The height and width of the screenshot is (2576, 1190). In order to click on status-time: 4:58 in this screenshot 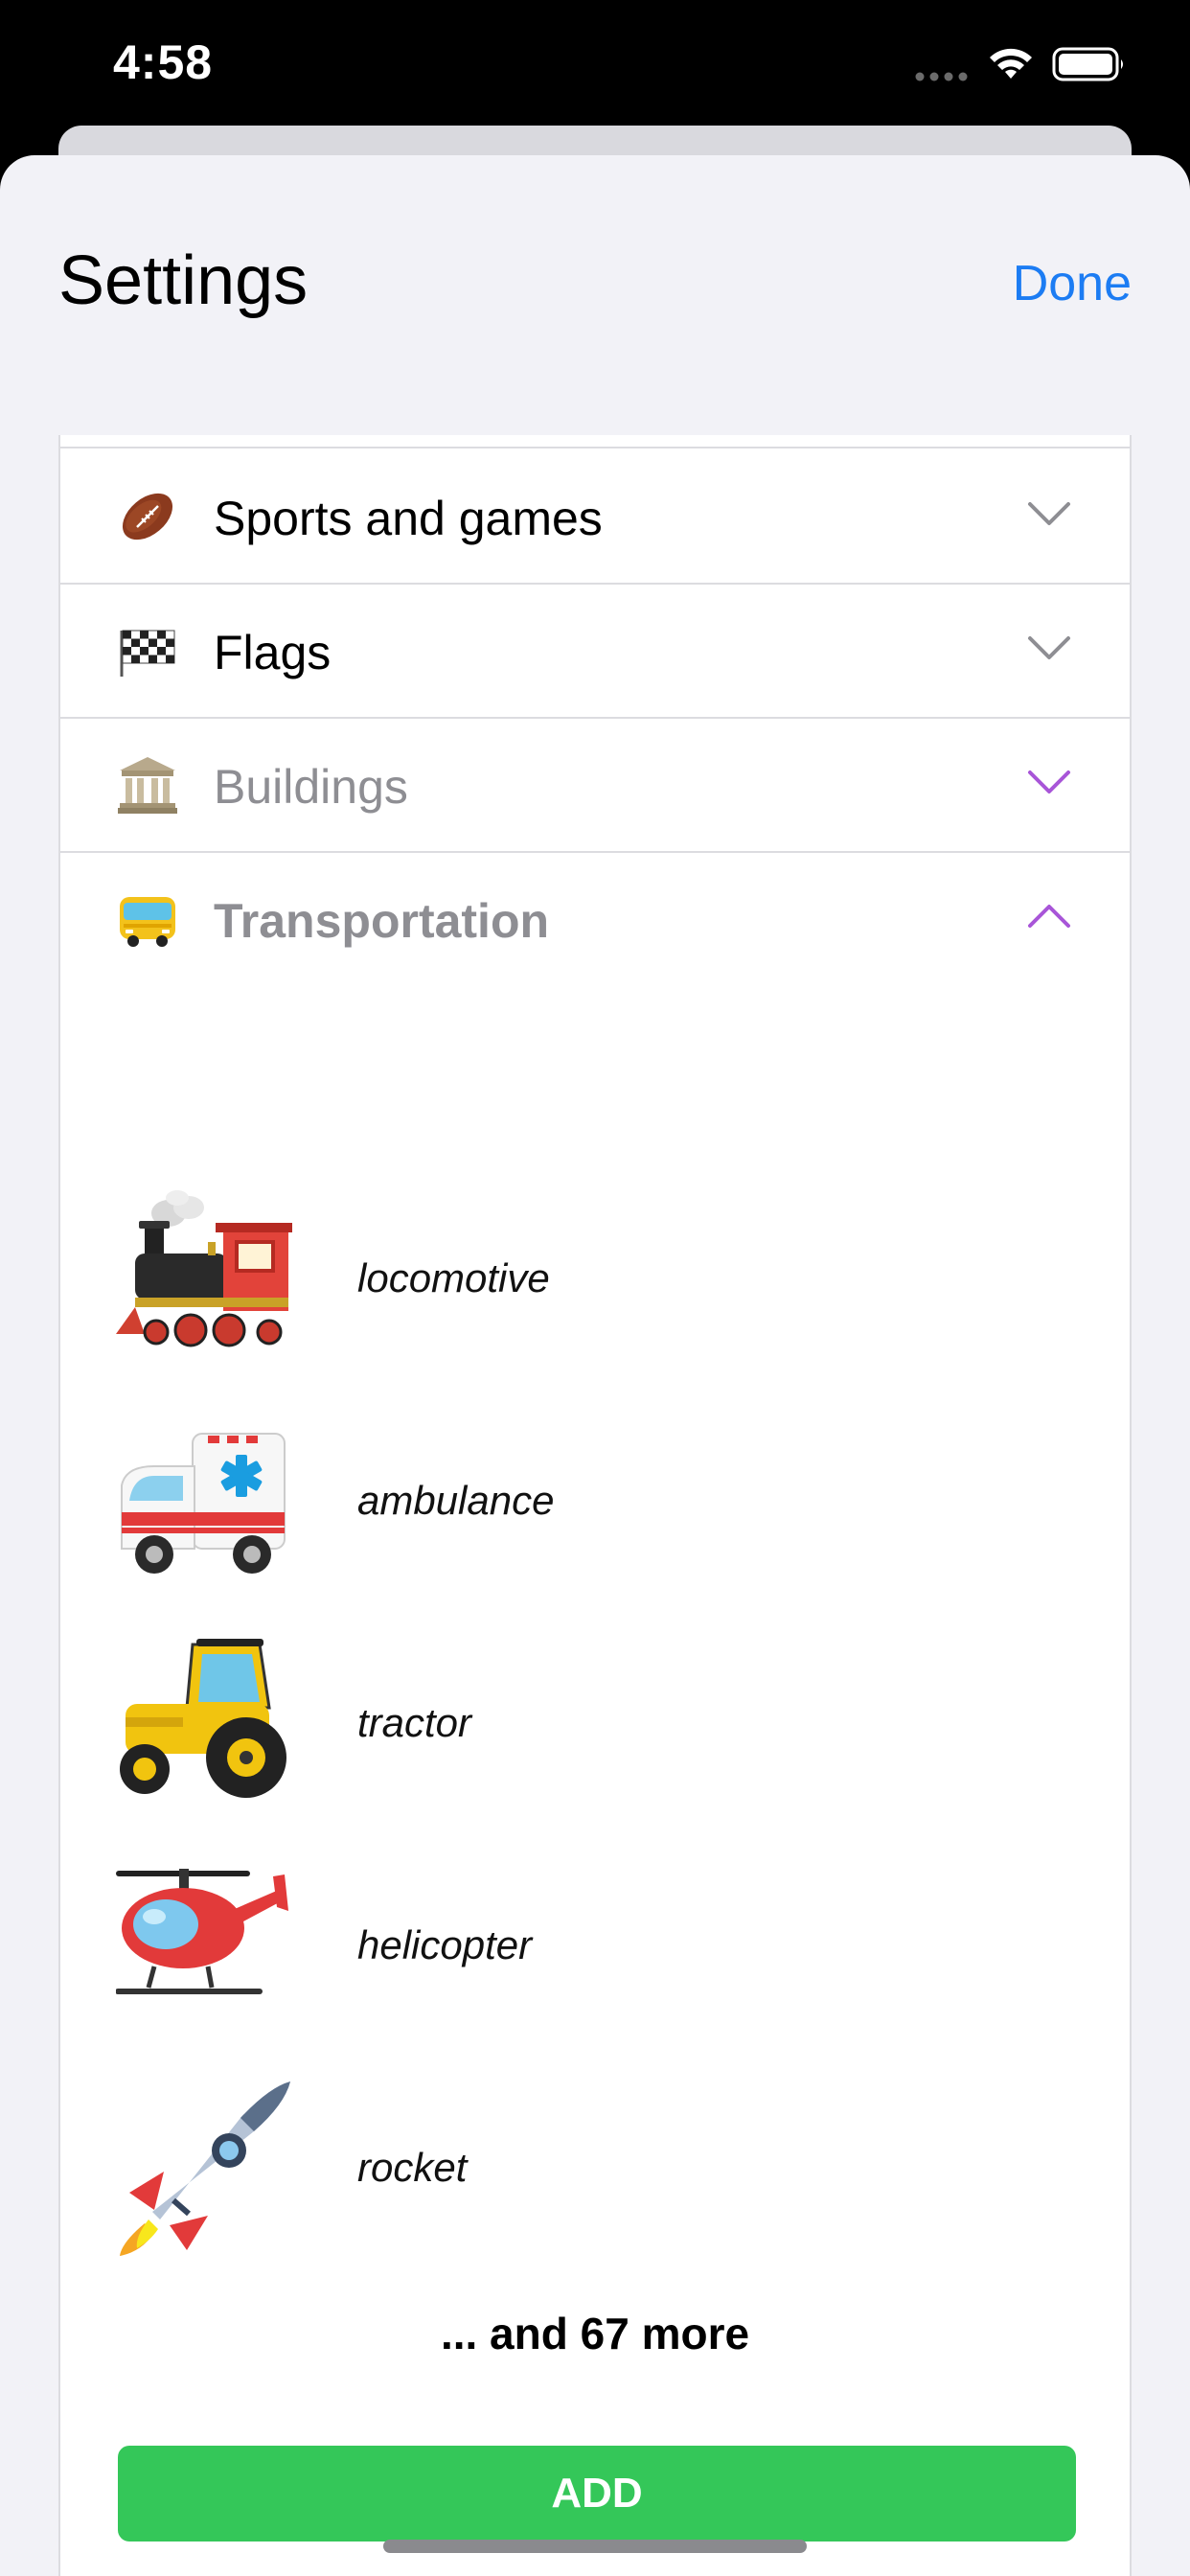, I will do `click(163, 62)`.